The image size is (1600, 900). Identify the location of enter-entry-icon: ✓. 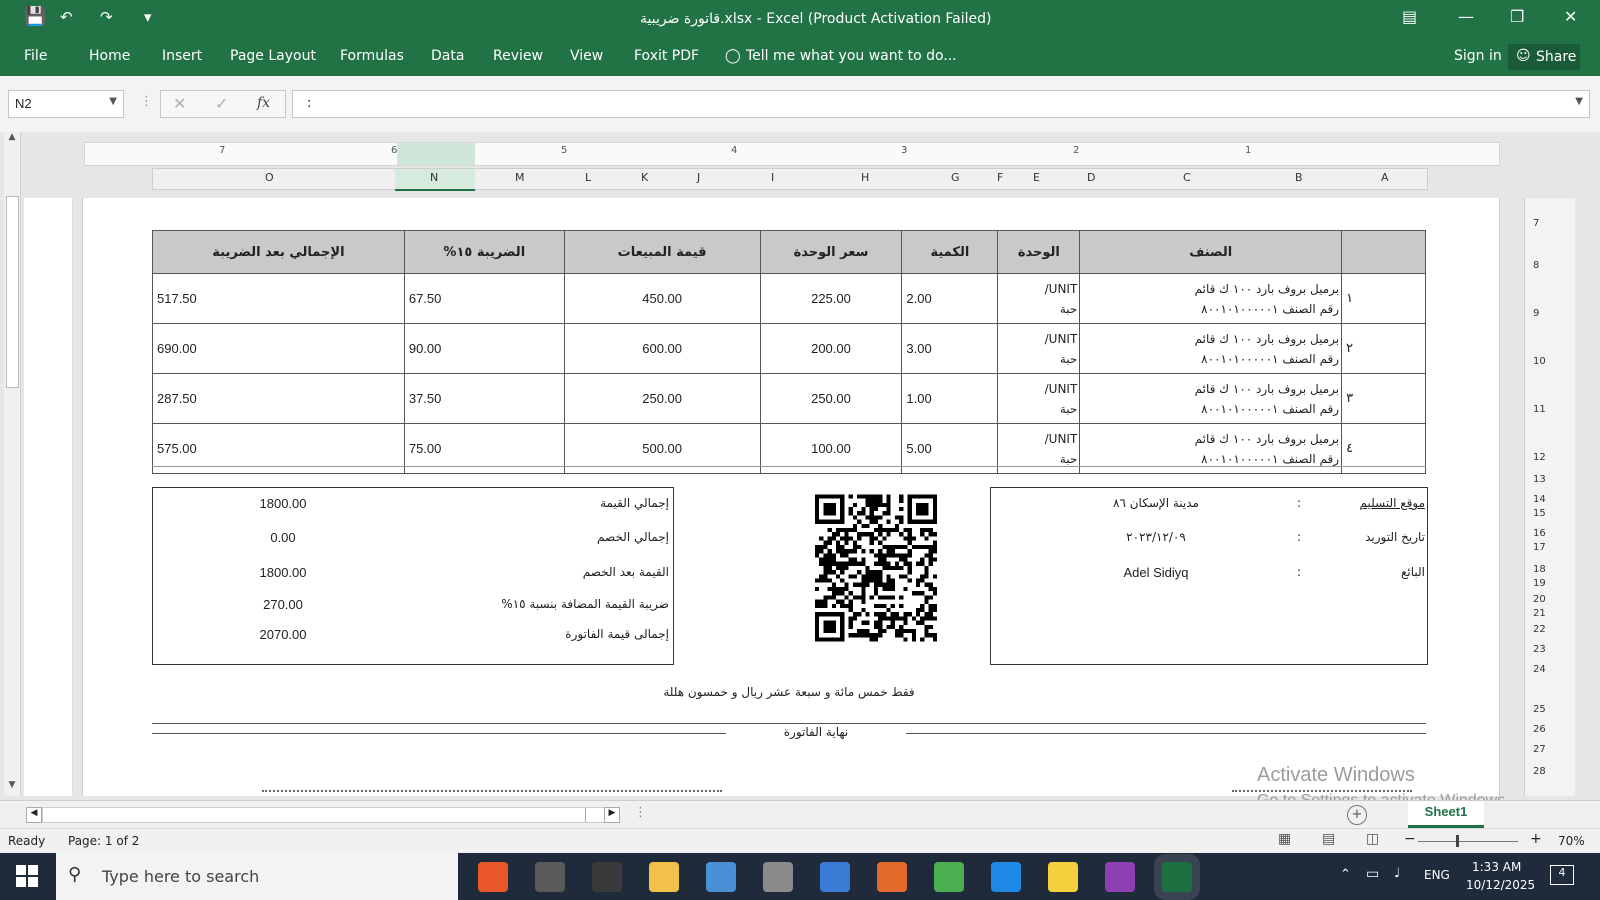
(221, 103).